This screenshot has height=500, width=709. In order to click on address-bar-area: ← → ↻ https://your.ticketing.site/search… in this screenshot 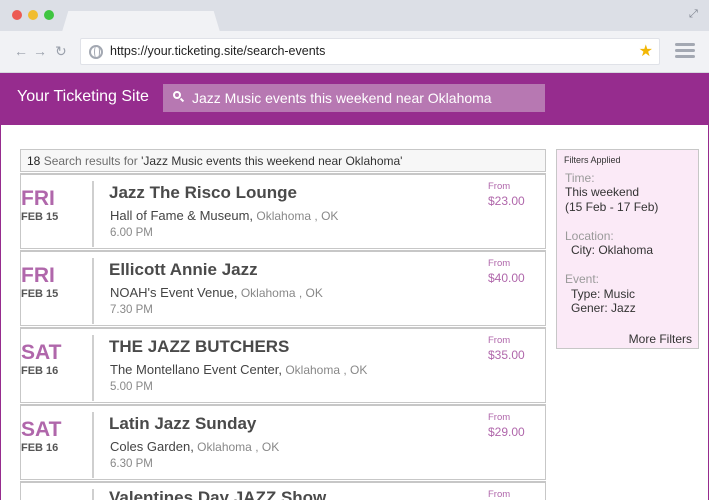, I will do `click(354, 52)`.